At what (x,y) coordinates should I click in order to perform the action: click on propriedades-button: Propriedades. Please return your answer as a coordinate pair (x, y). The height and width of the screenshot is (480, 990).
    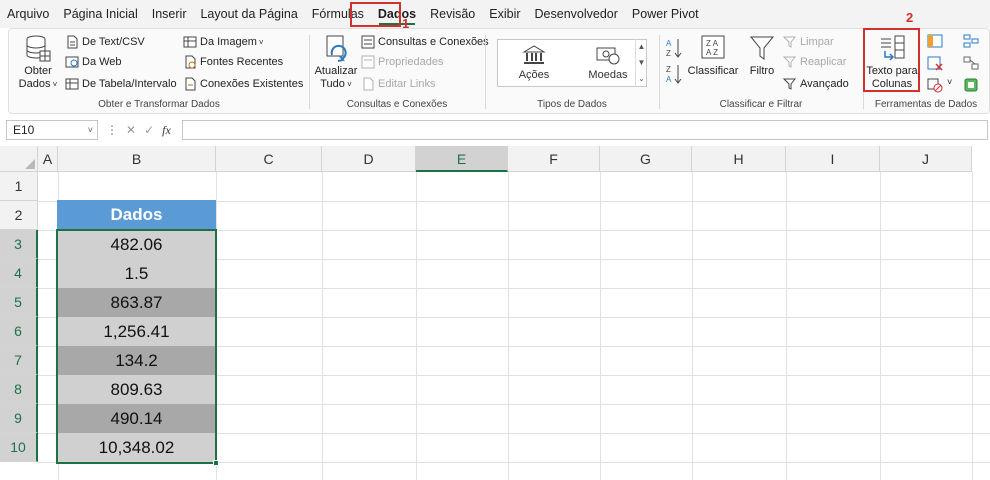
    Looking at the image, I should click on (402, 62).